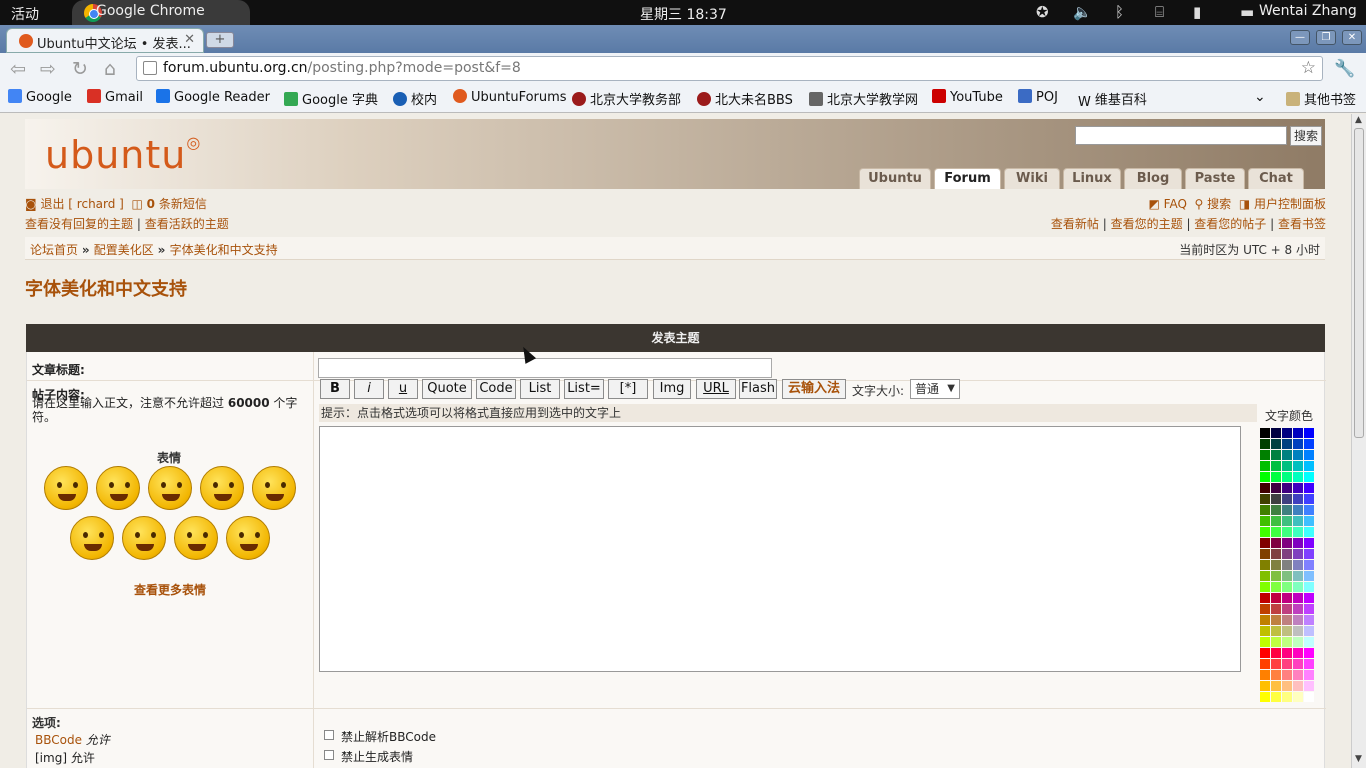  What do you see at coordinates (895, 178) in the screenshot?
I see `nav-tab-ubuntu: Ubuntu` at bounding box center [895, 178].